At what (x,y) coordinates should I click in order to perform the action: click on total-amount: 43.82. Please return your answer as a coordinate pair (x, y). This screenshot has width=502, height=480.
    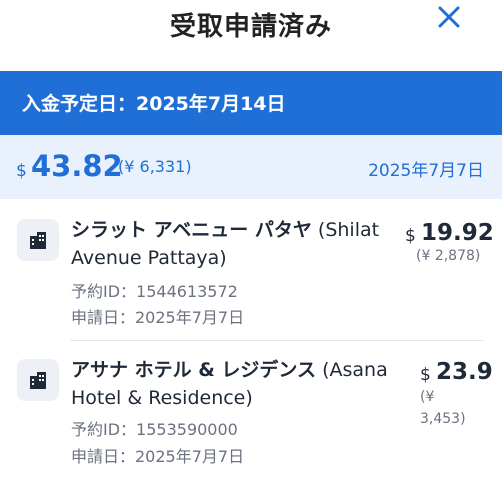
    Looking at the image, I should click on (77, 166).